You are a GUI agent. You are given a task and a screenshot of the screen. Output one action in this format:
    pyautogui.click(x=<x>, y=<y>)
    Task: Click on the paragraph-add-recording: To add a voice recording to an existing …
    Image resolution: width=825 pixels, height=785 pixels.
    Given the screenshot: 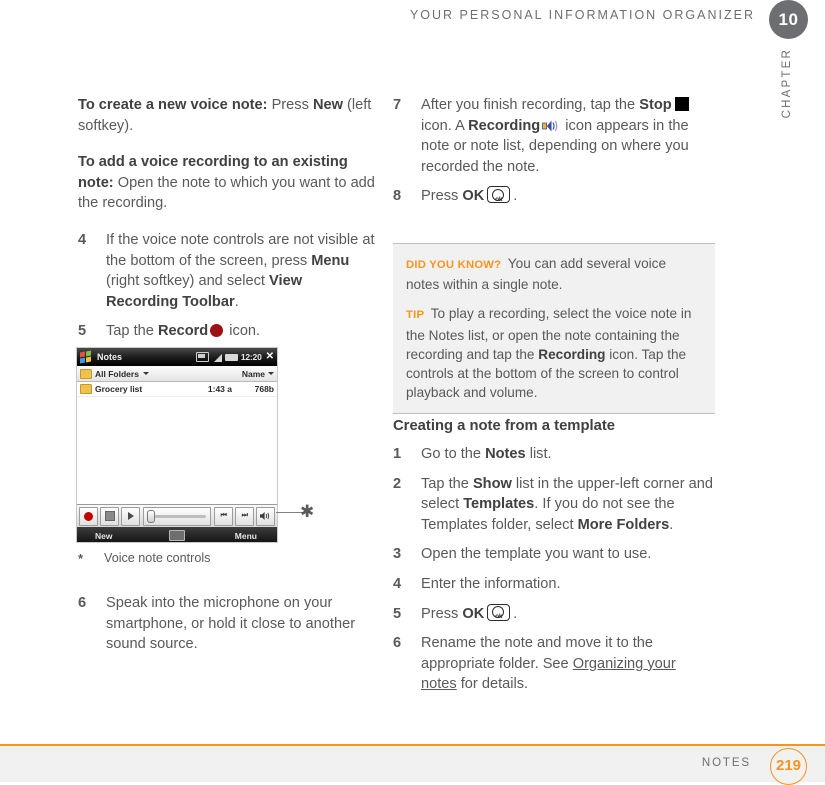 What is the action you would take?
    pyautogui.click(x=228, y=183)
    